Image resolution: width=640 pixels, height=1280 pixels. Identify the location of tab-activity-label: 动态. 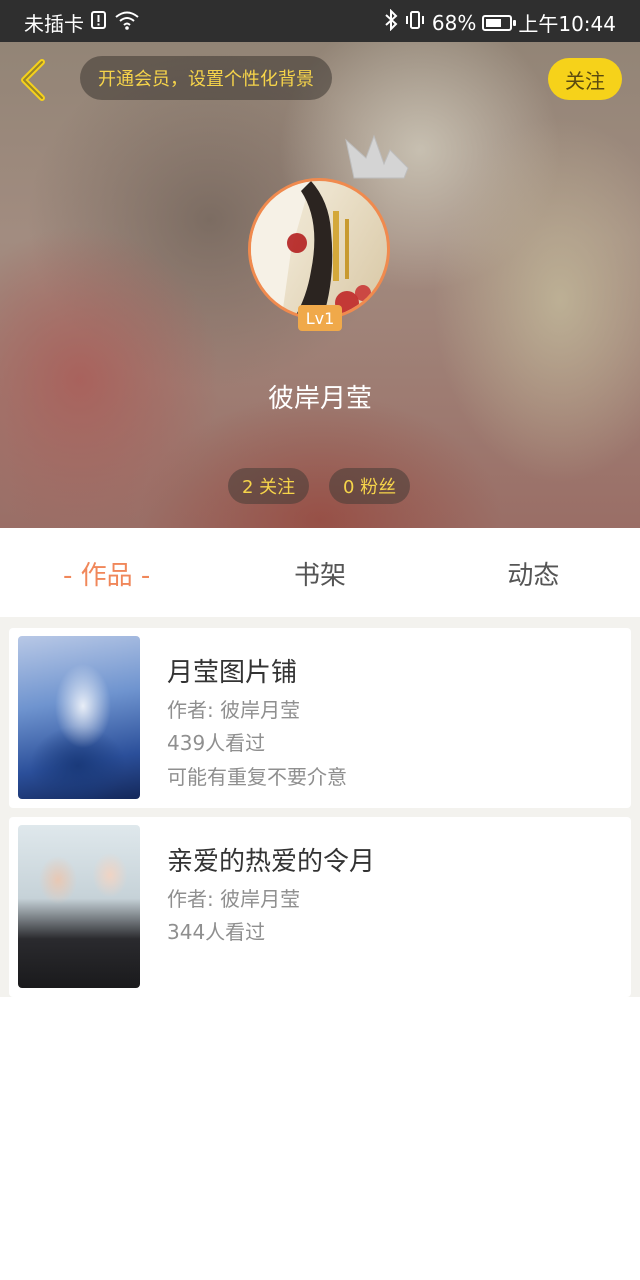
(533, 575).